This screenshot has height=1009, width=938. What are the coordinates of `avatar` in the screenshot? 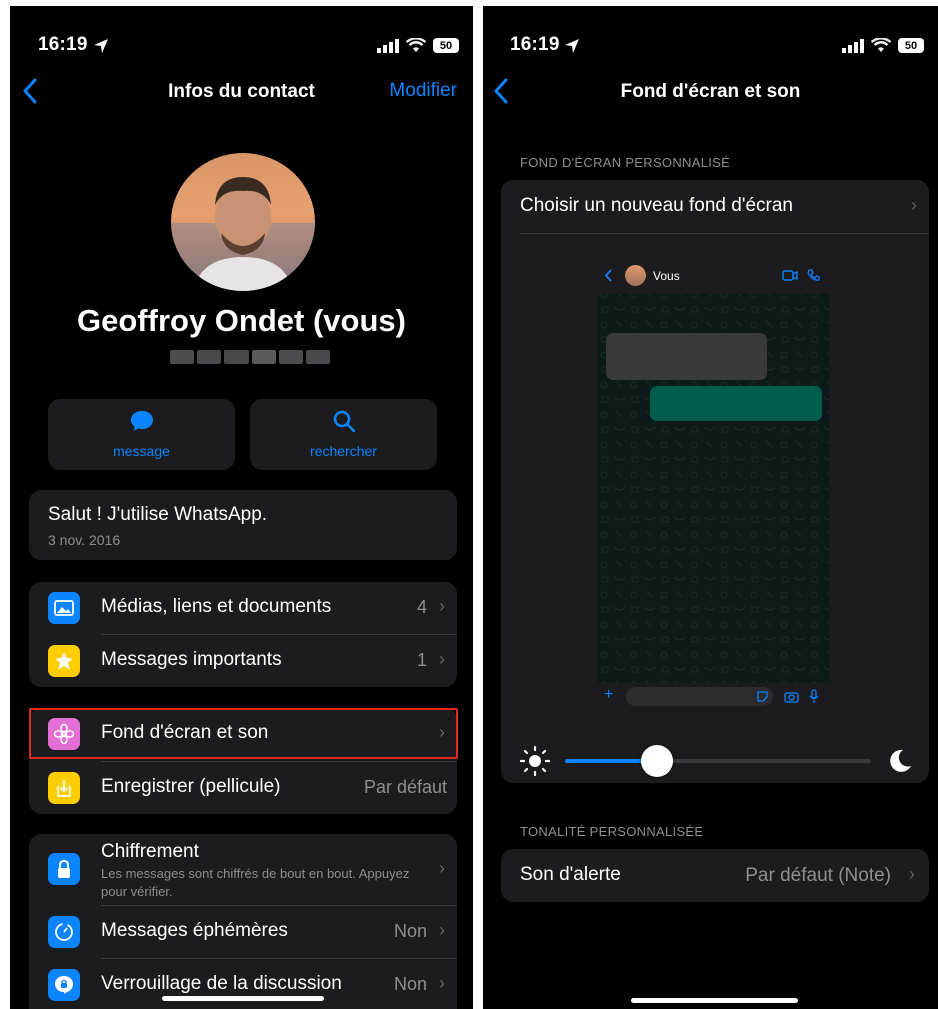 It's located at (243, 222).